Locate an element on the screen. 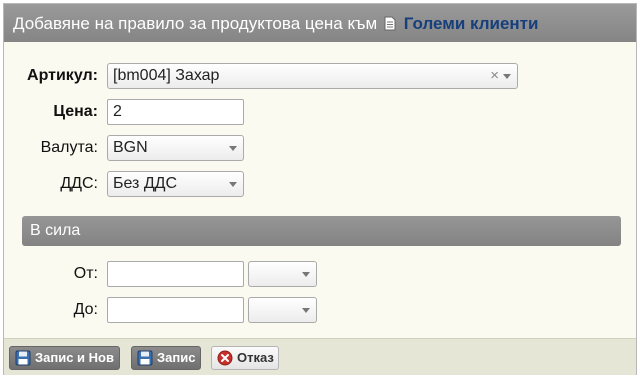  customer-group-link: Големи клиенти is located at coordinates (471, 23).